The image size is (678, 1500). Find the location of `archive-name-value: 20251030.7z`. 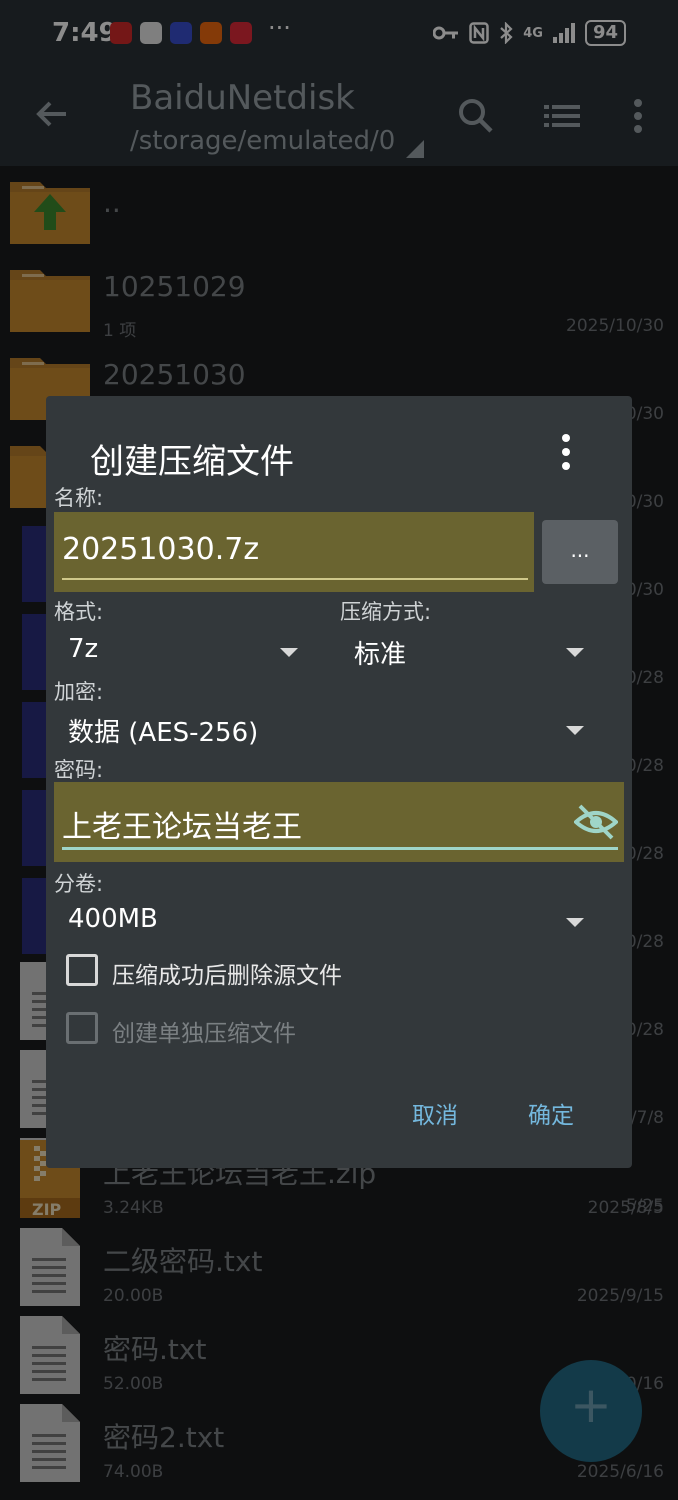

archive-name-value: 20251030.7z is located at coordinates (161, 549).